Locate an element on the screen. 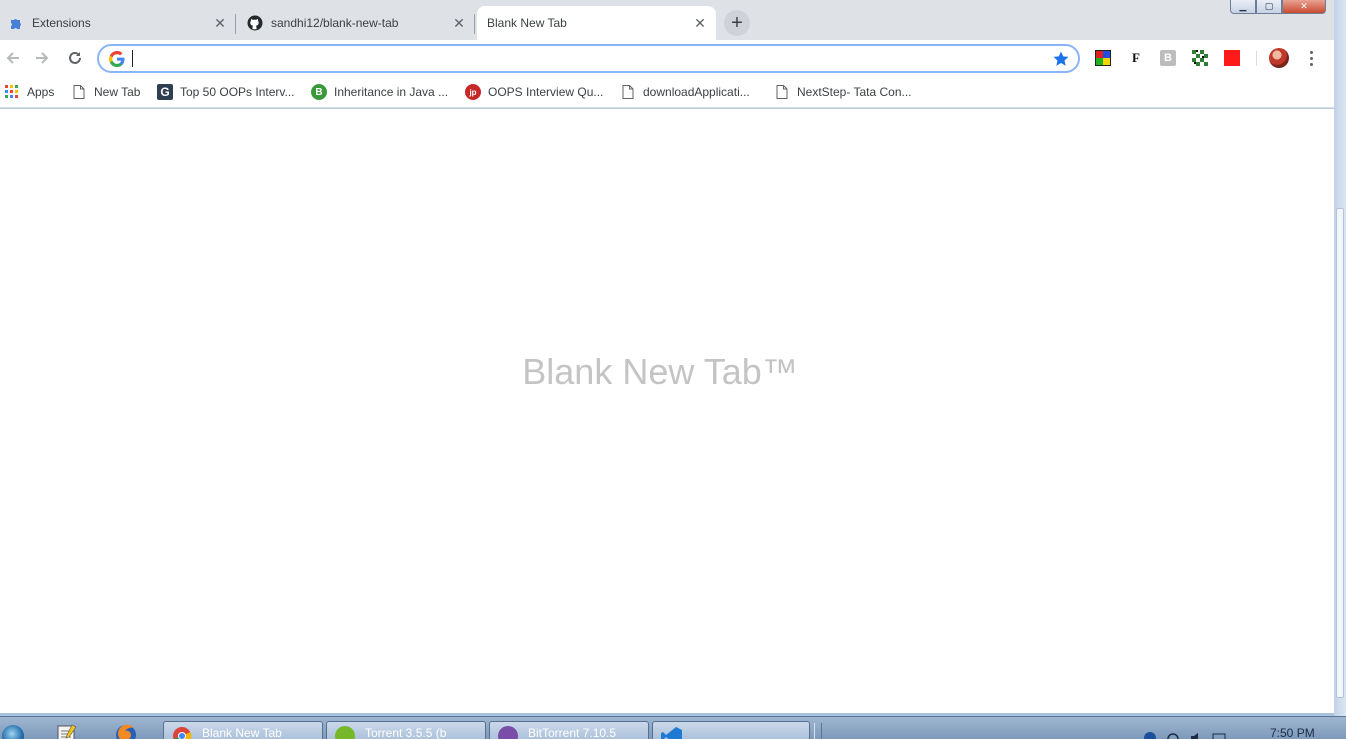  taskbar-item-label: Torrent 3.5.5 (b is located at coordinates (406, 732).